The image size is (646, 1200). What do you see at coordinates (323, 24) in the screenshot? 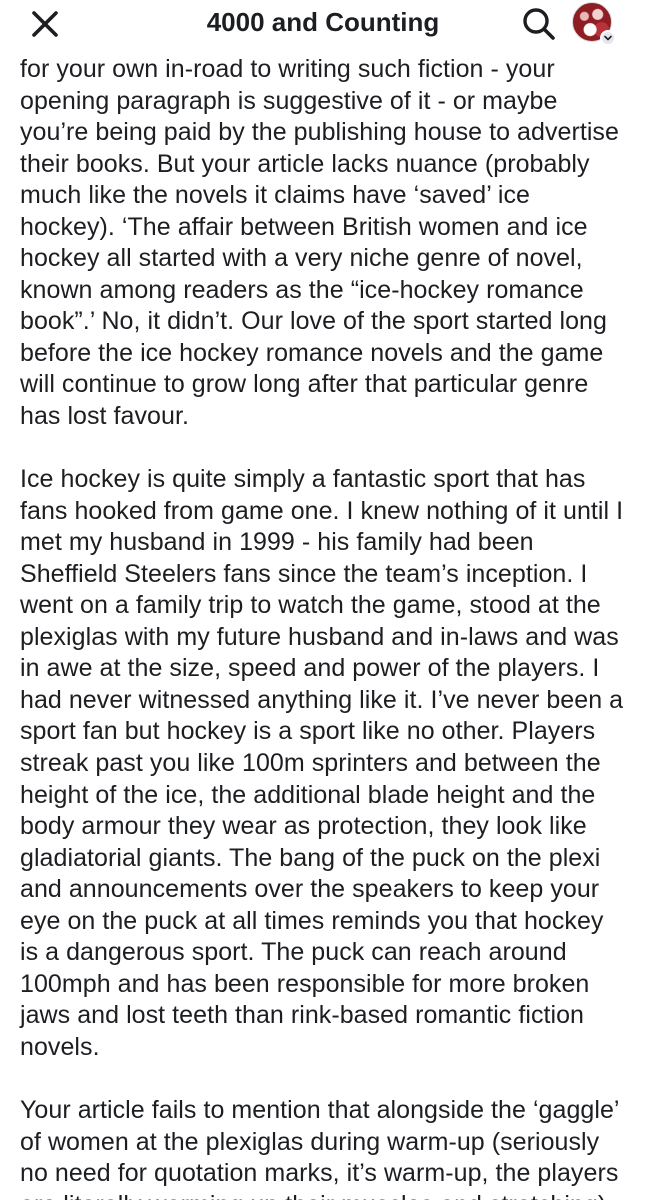
I see `app-header: 4000 and Counting` at bounding box center [323, 24].